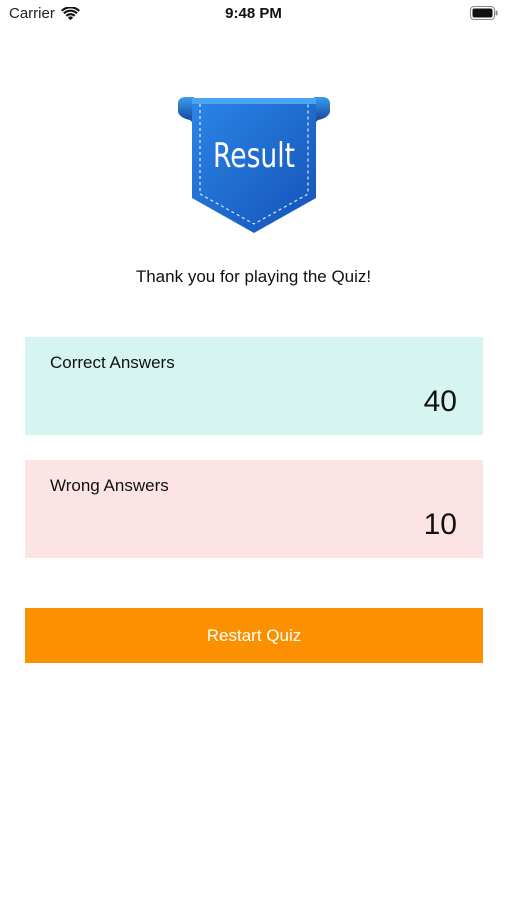  I want to click on status-bar: Carrier 9:48 PM, so click(253, 14).